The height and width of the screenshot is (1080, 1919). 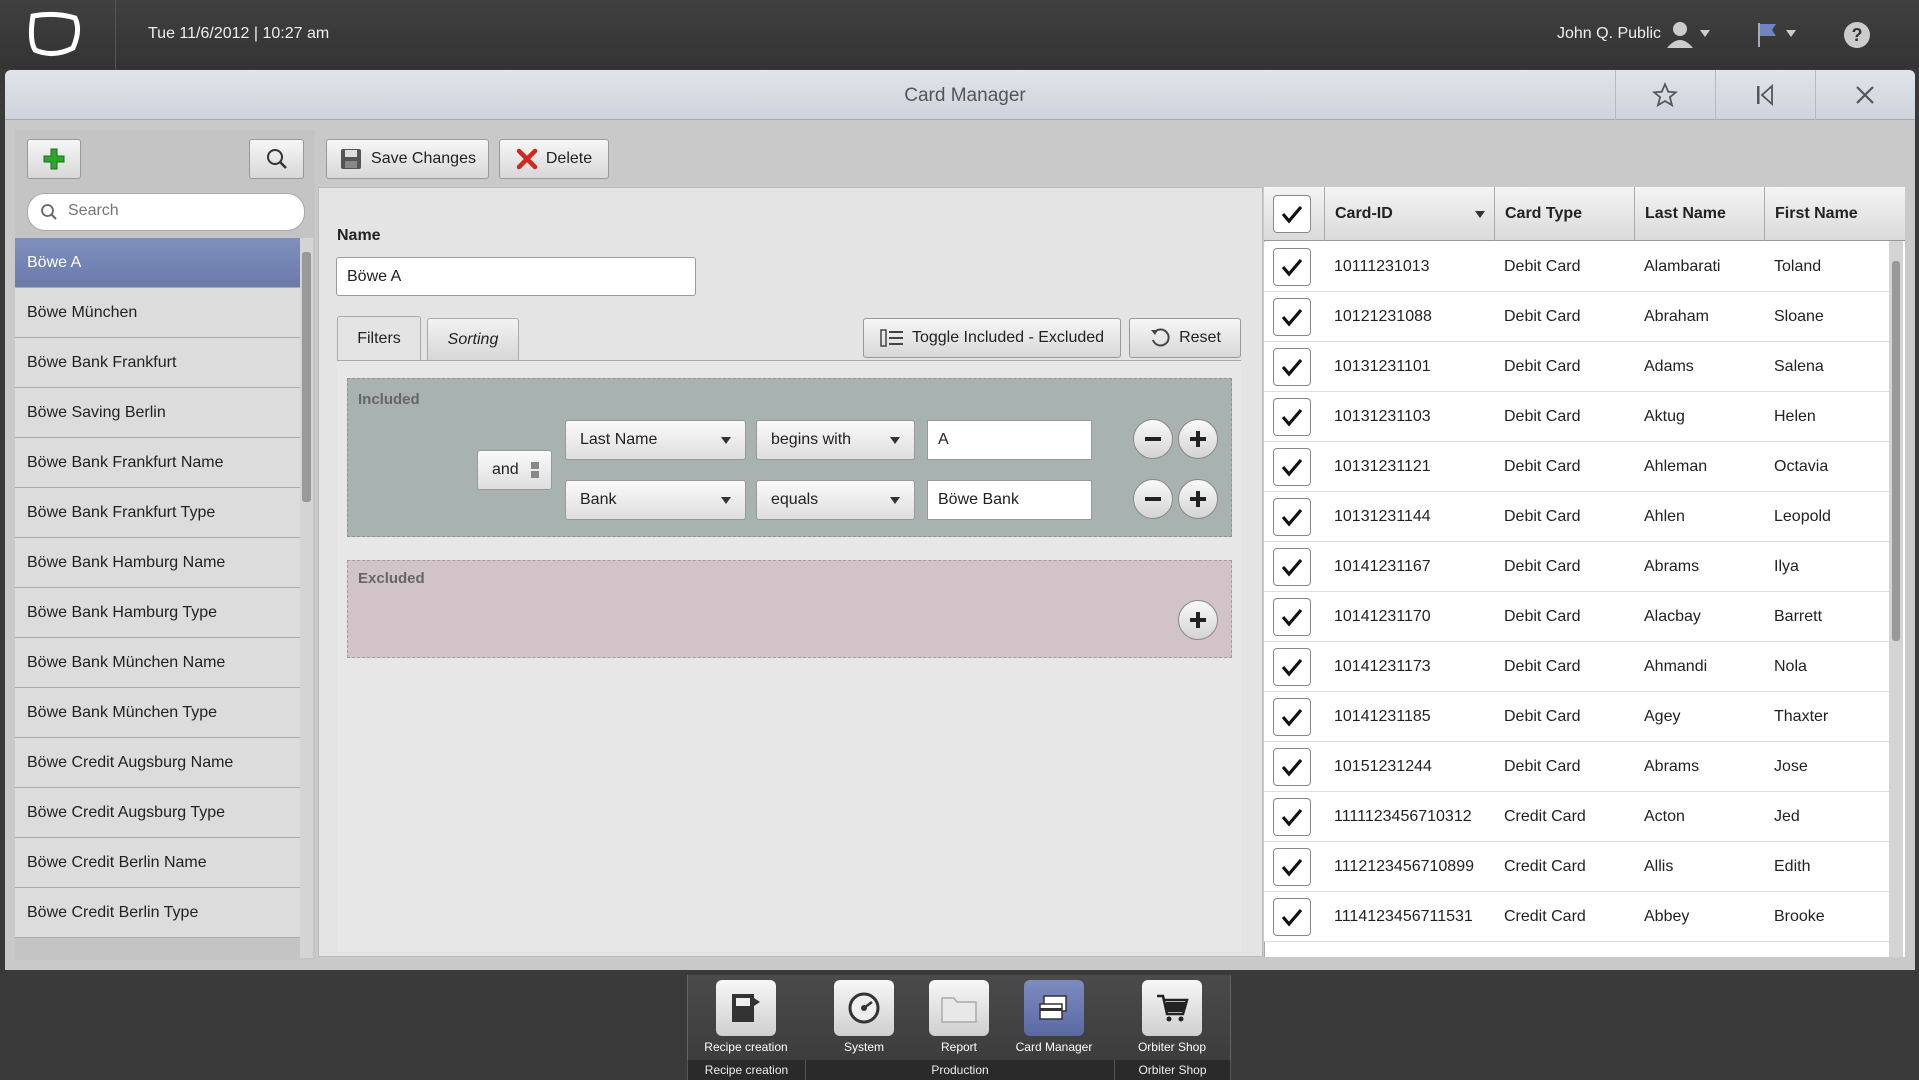 I want to click on rule2-remove-button, so click(x=1153, y=499).